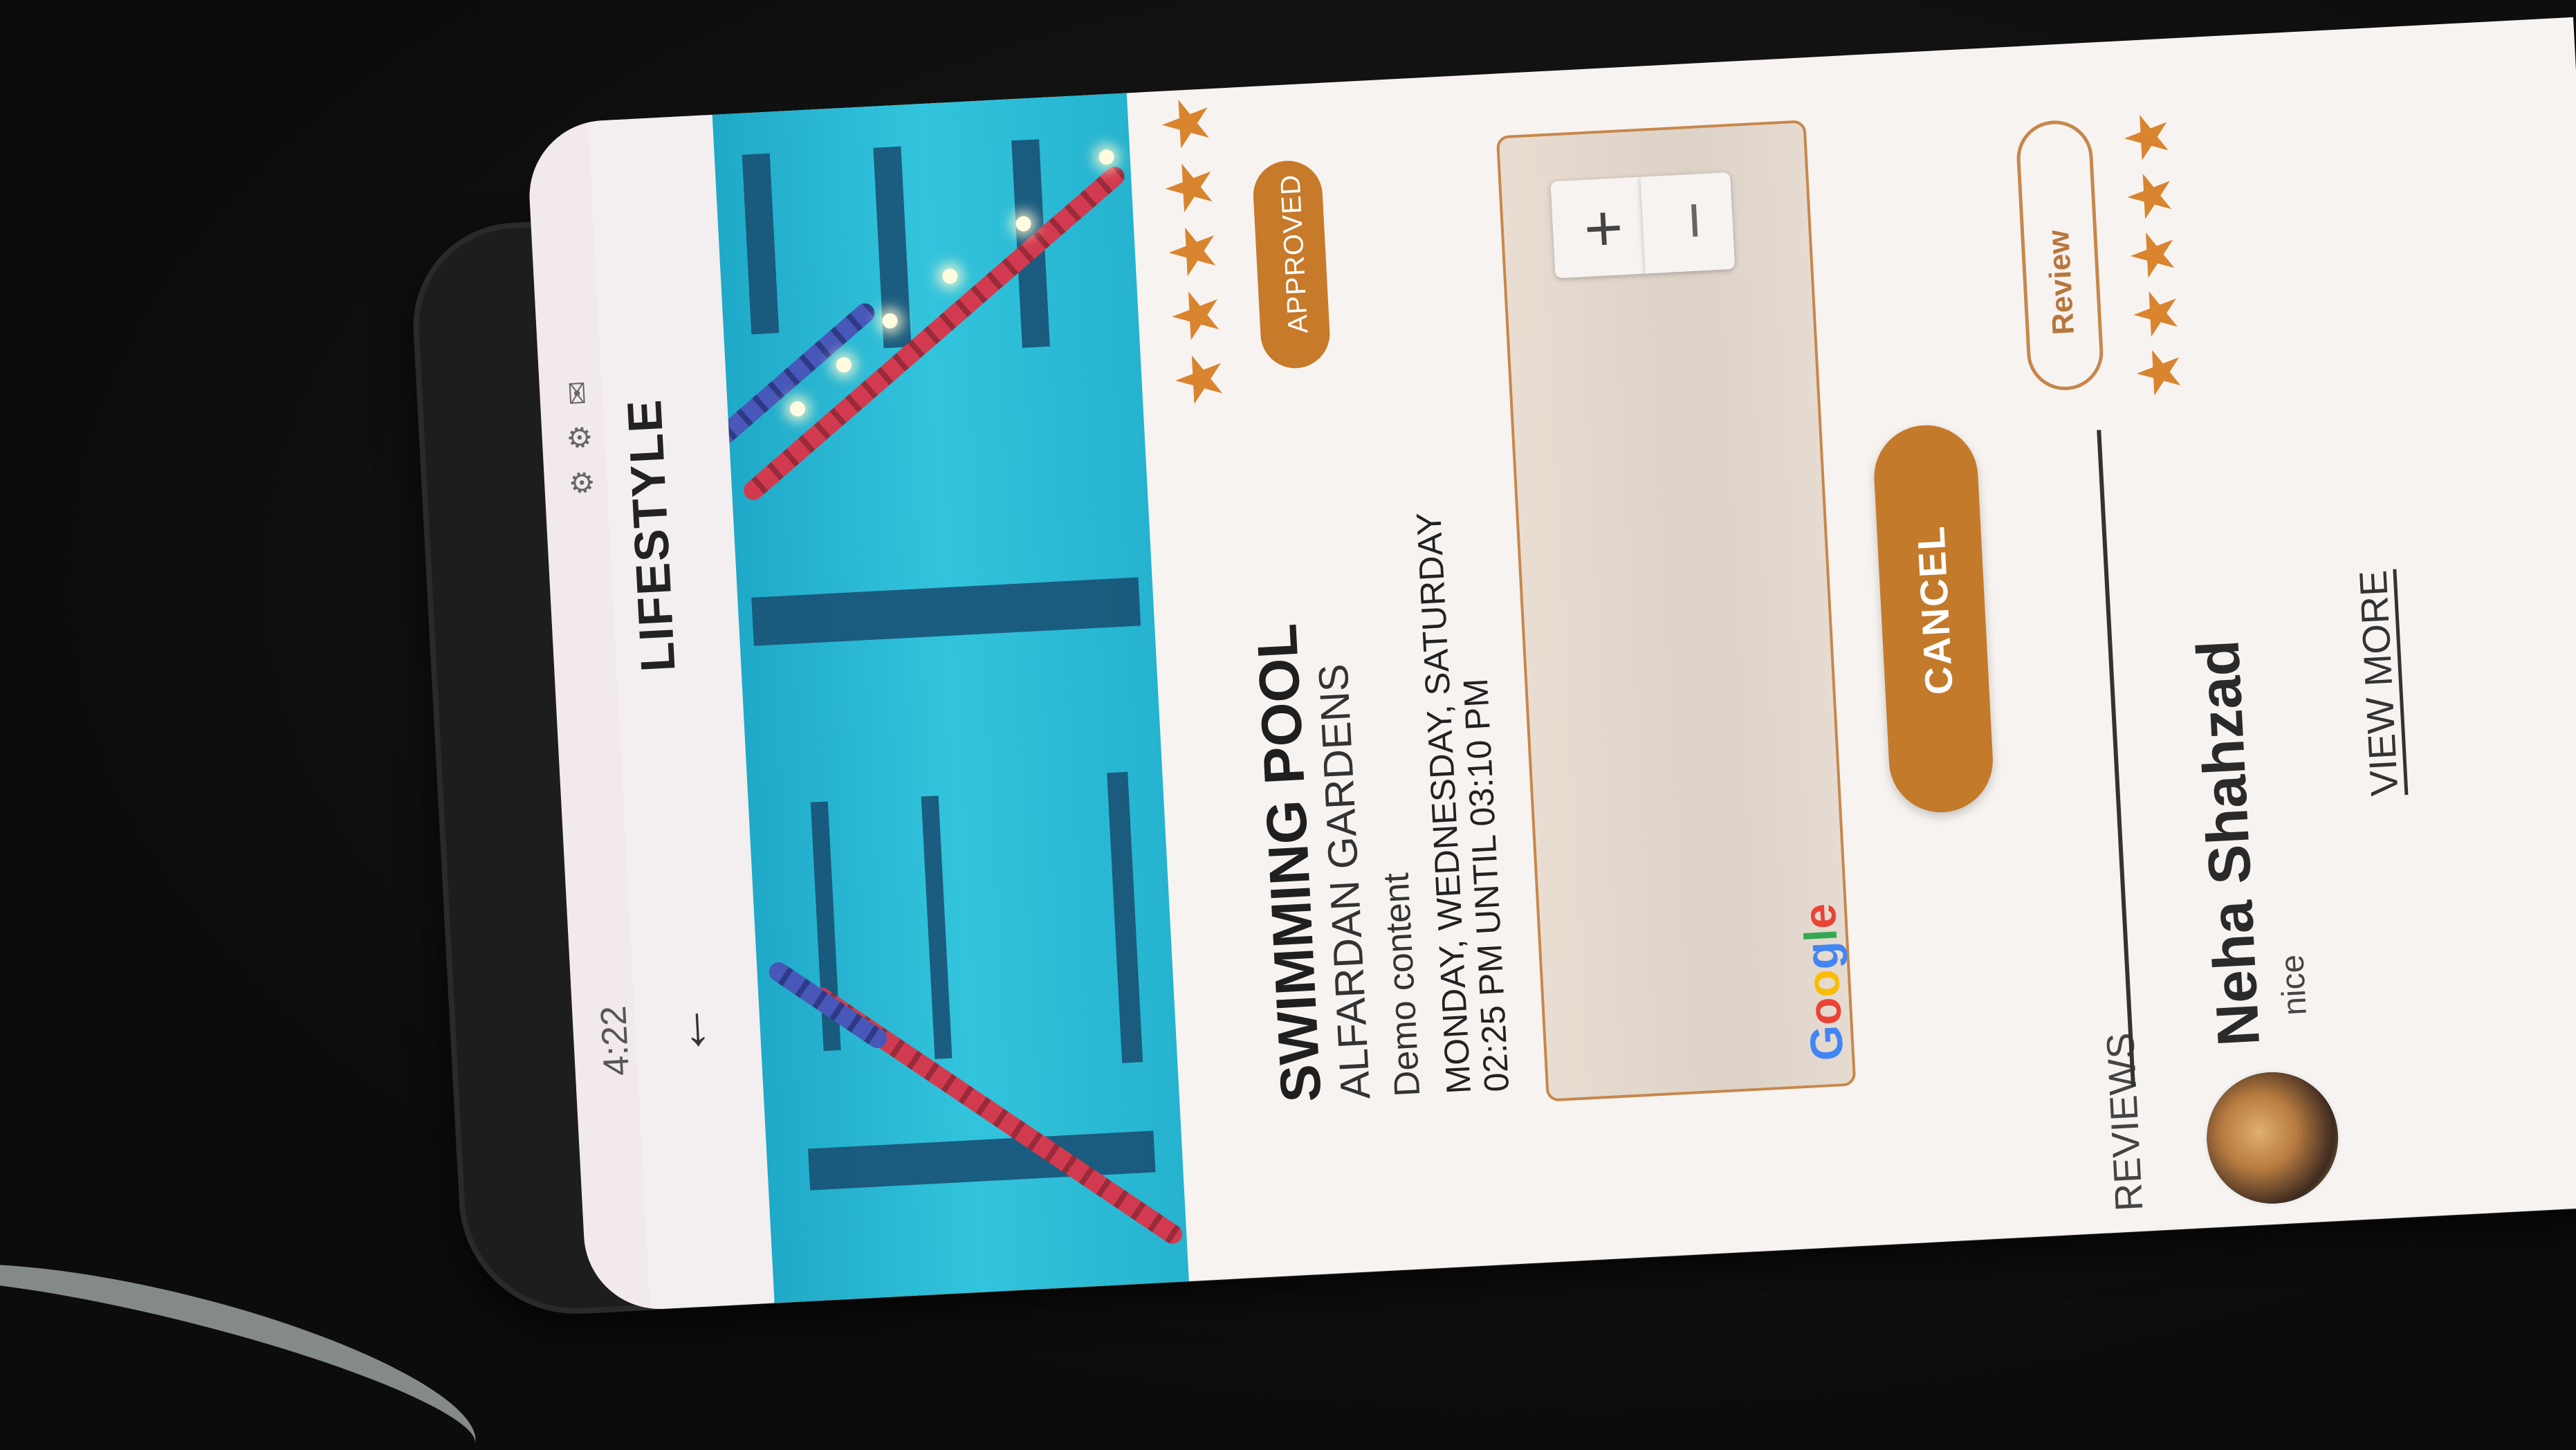 Image resolution: width=2576 pixels, height=1450 pixels. What do you see at coordinates (1603, 228) in the screenshot?
I see `plus-icon: +` at bounding box center [1603, 228].